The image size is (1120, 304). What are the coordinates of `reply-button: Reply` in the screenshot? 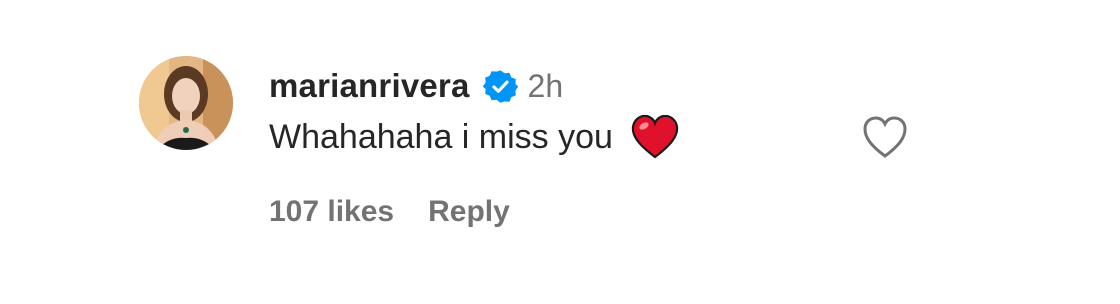 It's located at (469, 212).